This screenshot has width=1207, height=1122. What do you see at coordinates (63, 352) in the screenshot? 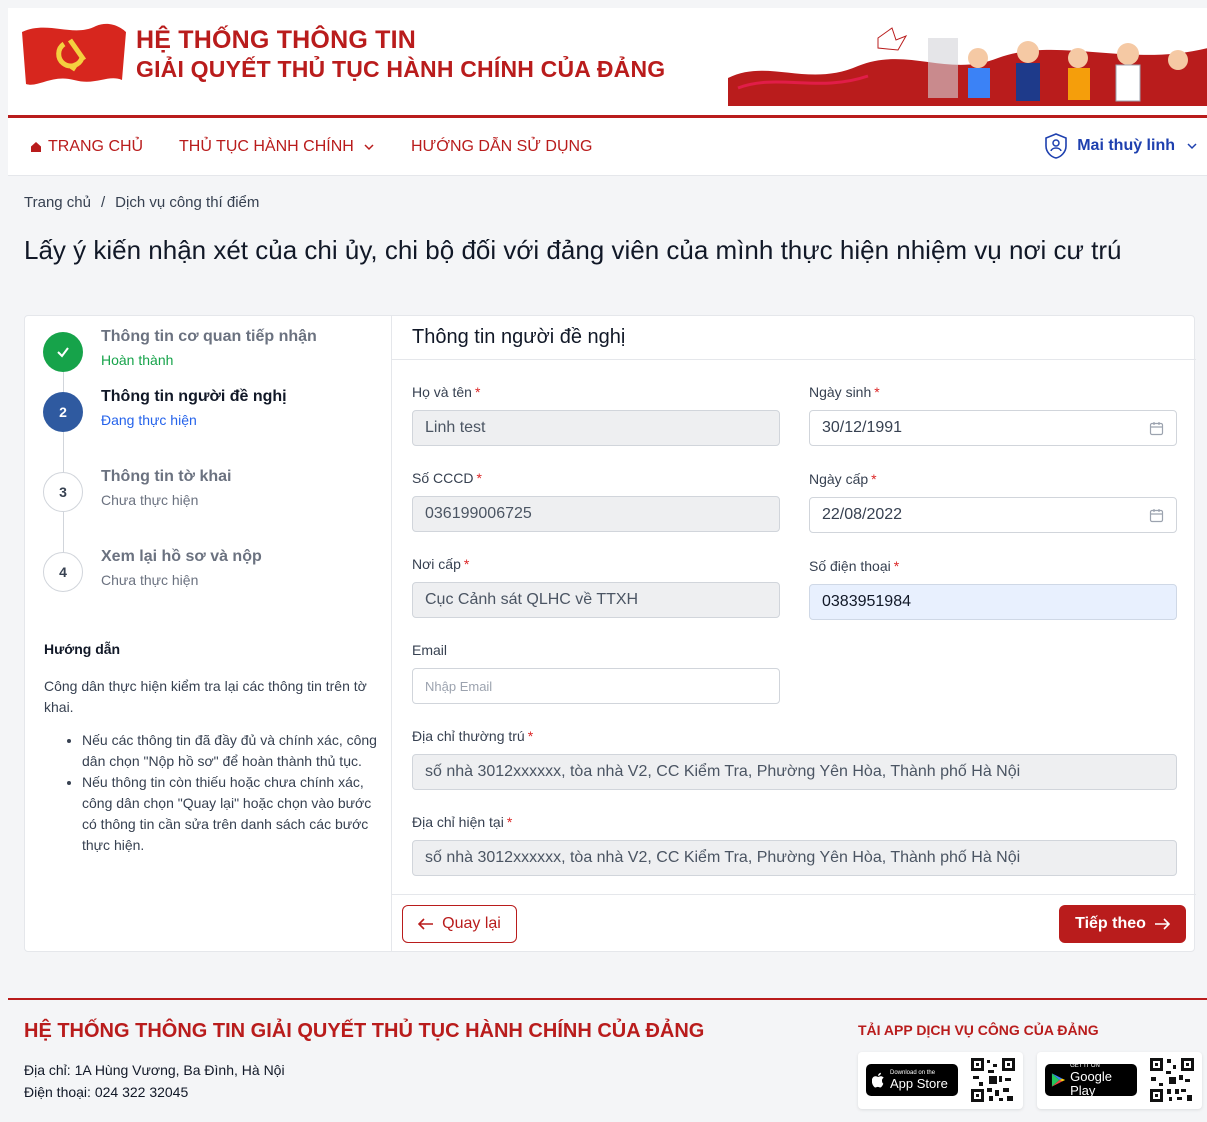
I see `check-icon` at bounding box center [63, 352].